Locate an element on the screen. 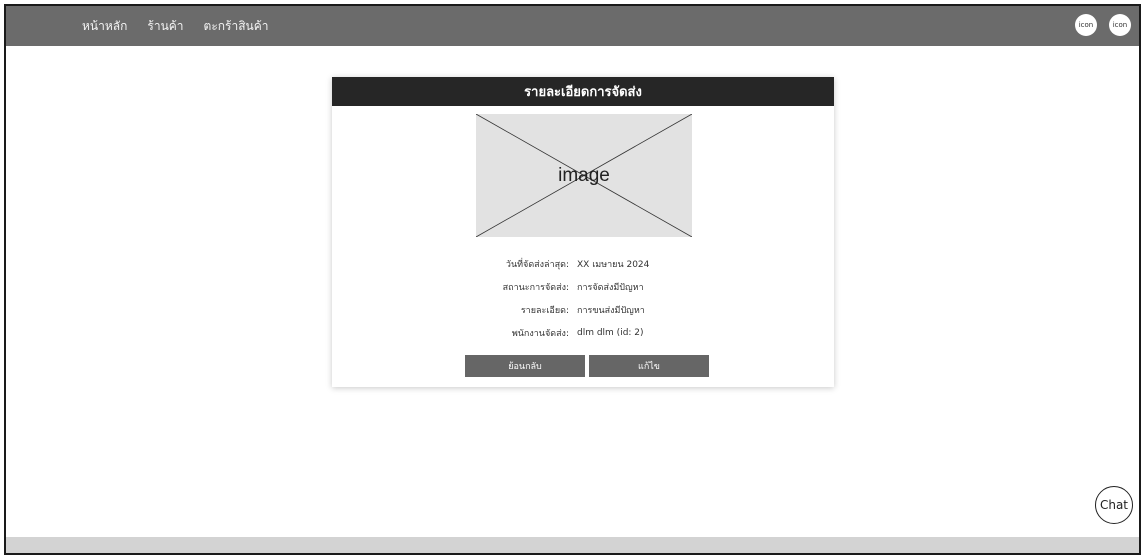 The width and height of the screenshot is (1145, 559). image-placeholder: image is located at coordinates (584, 175).